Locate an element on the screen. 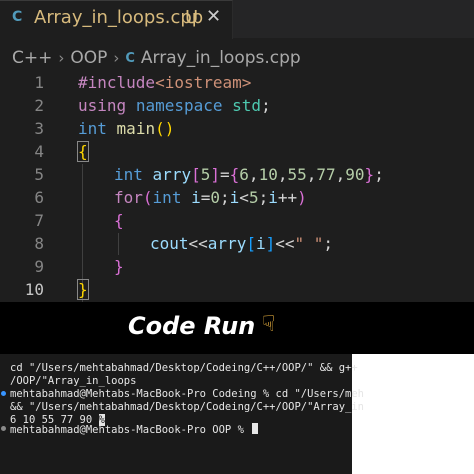  caption-text: Code Run is located at coordinates (192, 326).